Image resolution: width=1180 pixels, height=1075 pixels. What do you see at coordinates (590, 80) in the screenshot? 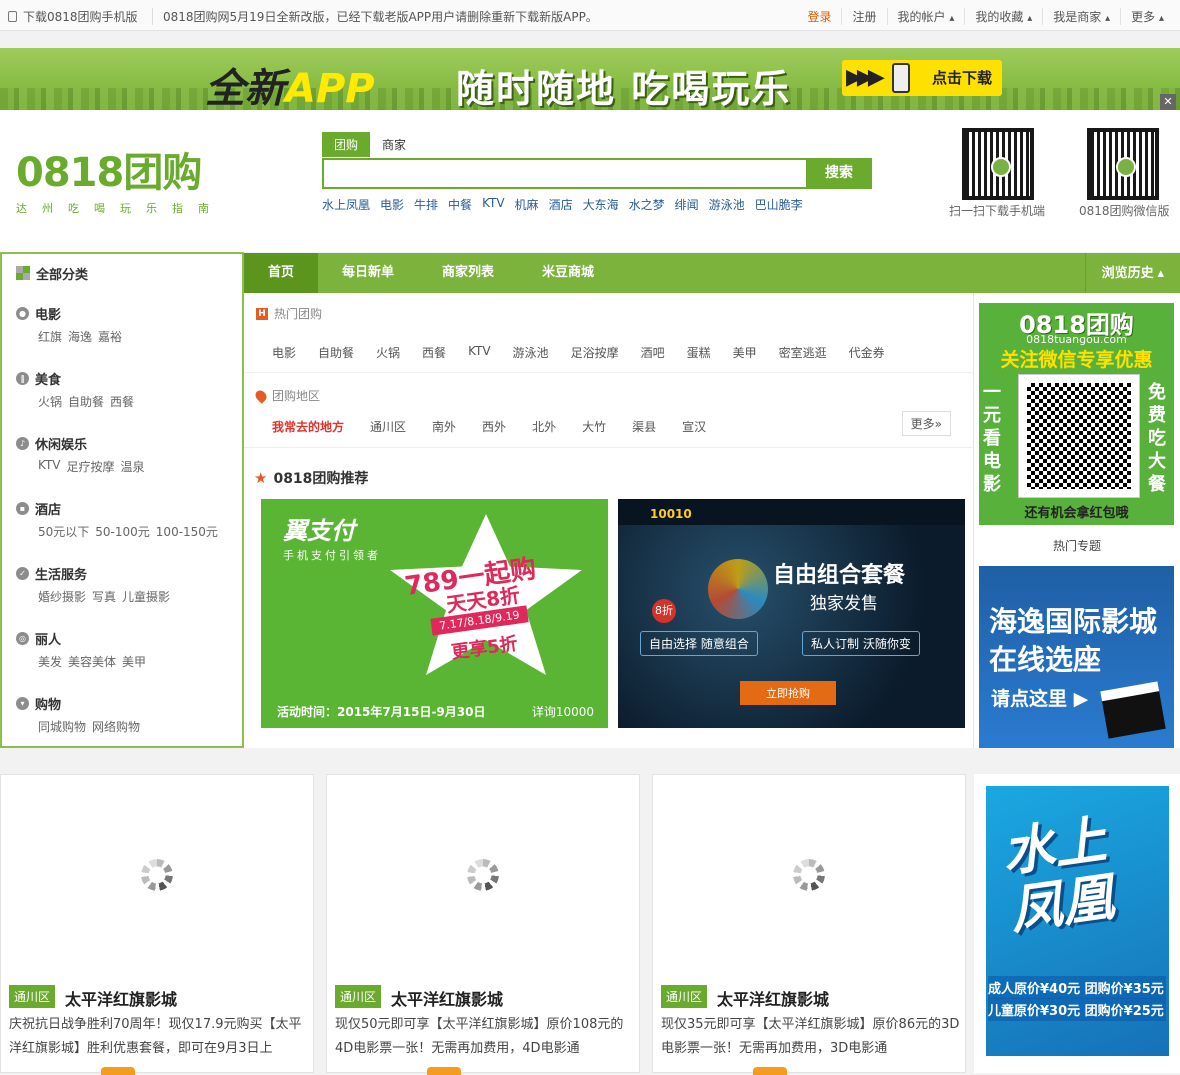
I see `app-banner: 全新APP 随时随地 吃喝玩乐 ▶▶▶ 点击下载 ✕` at bounding box center [590, 80].